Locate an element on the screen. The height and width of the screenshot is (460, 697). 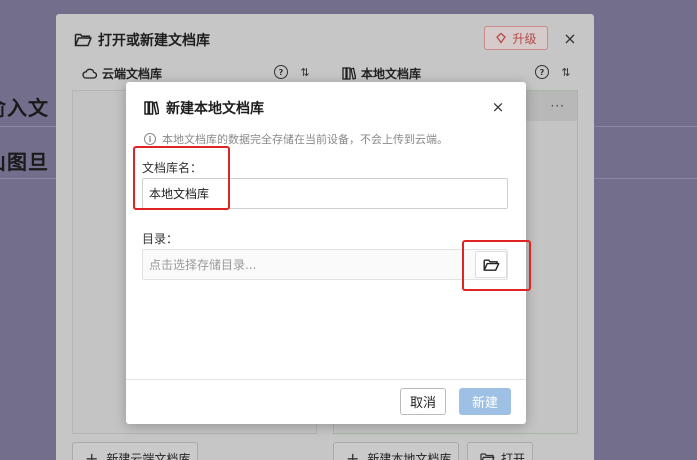
more-icon: ··· is located at coordinates (558, 106).